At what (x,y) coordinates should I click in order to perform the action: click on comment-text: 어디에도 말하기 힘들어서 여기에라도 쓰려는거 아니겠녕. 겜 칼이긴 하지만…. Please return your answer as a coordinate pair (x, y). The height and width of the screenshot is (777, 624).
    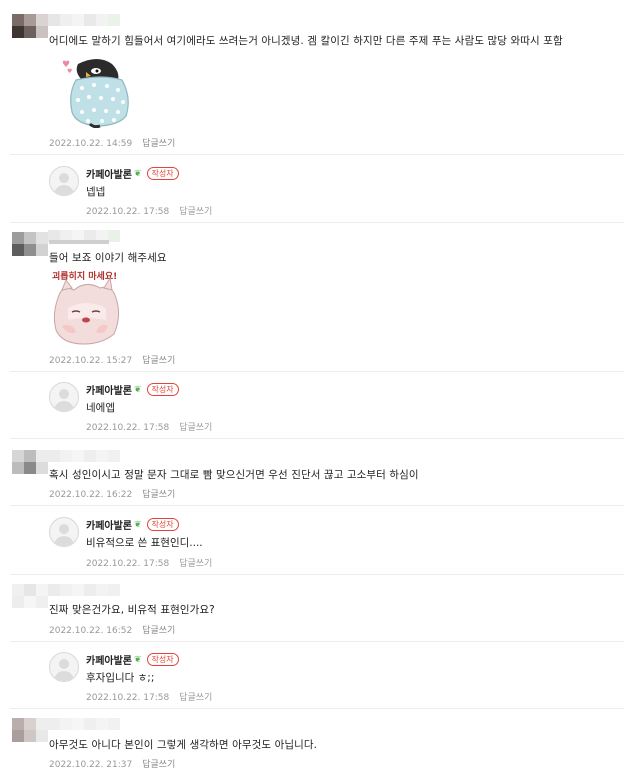
    Looking at the image, I should click on (306, 41).